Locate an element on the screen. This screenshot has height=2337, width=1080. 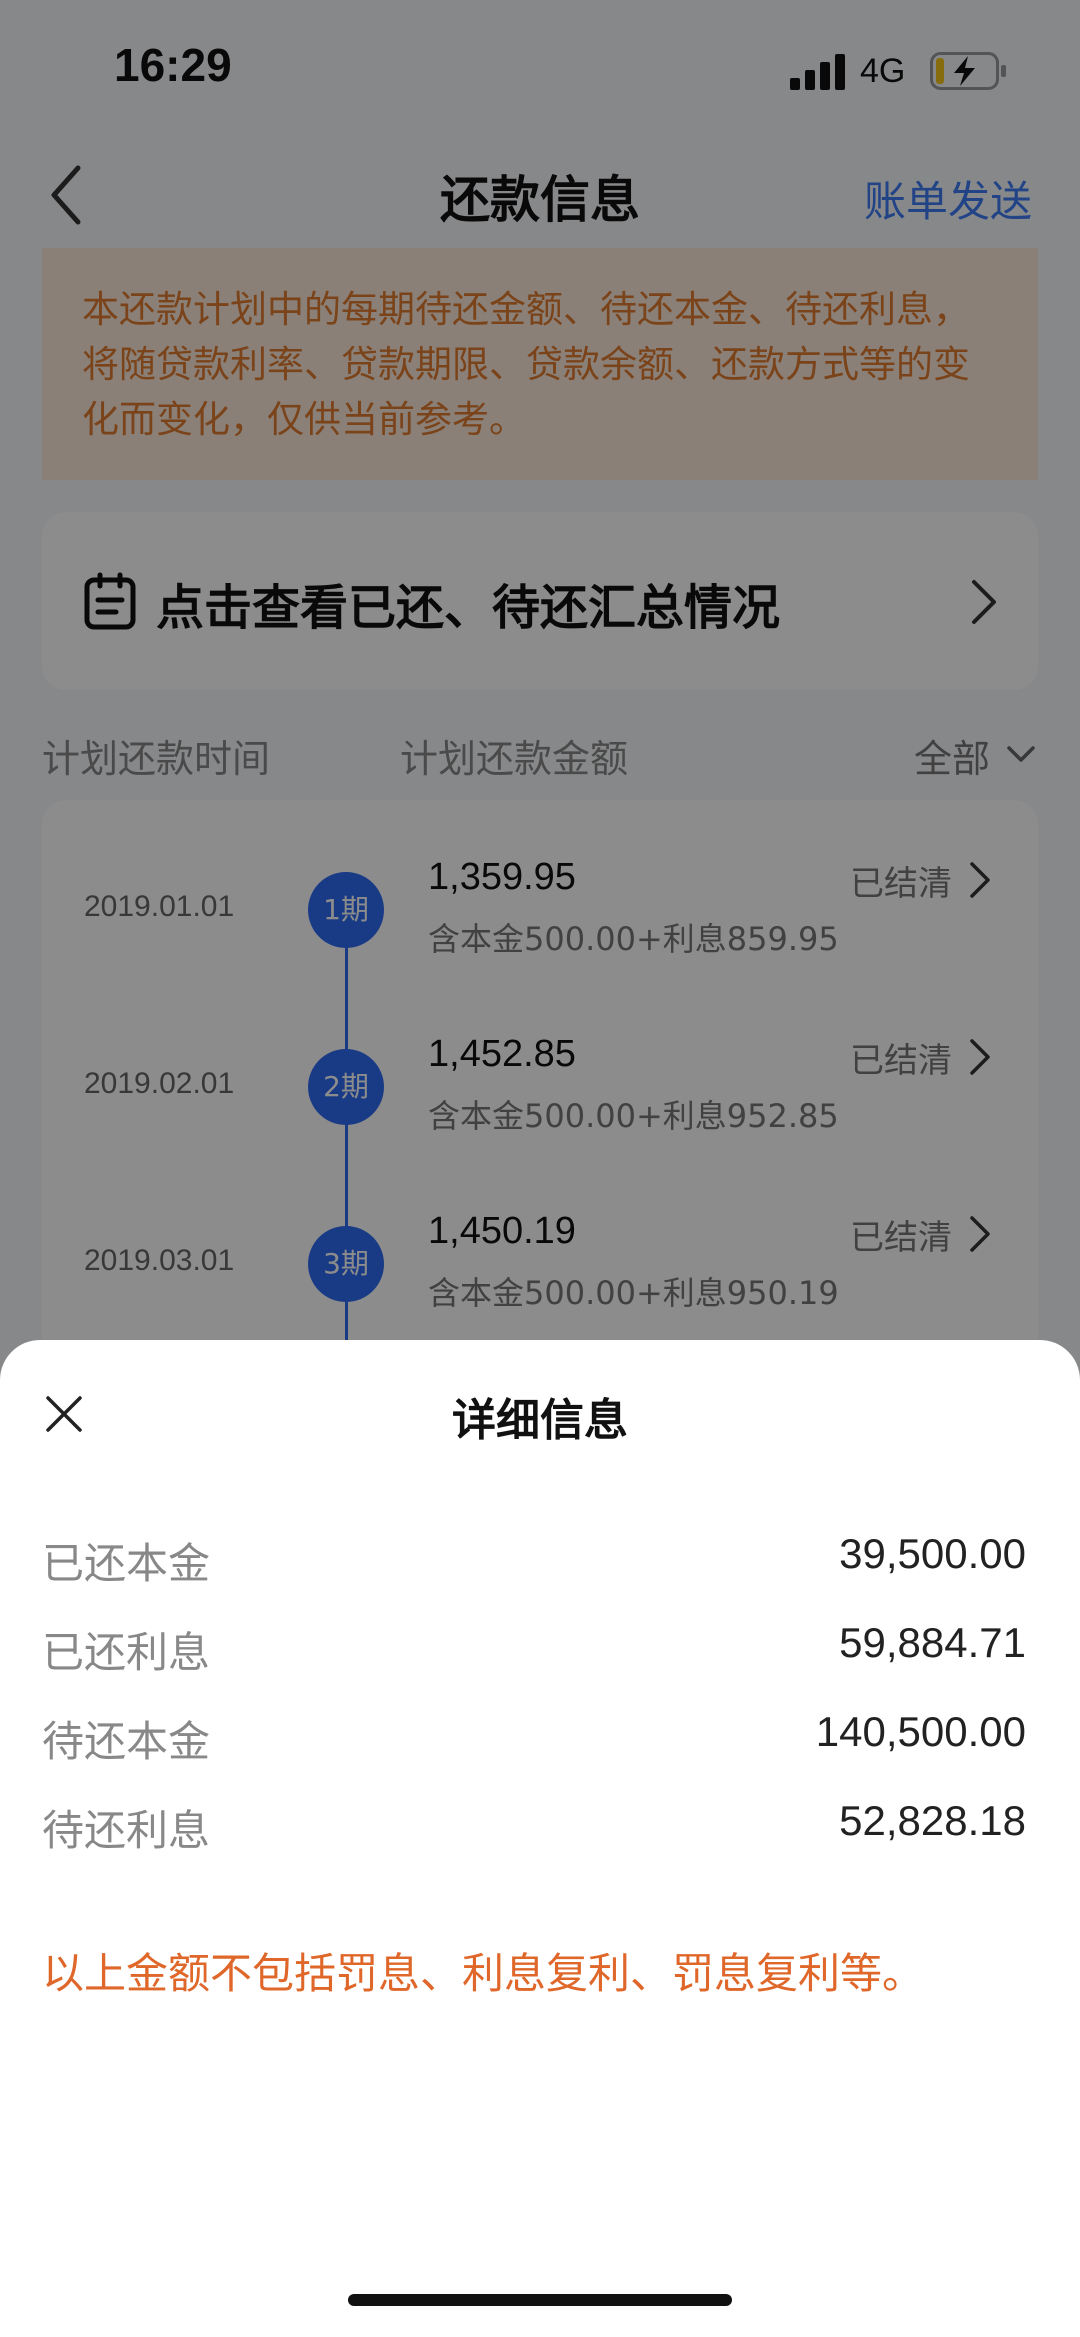
detail-label: 已还利息 is located at coordinates (126, 1652).